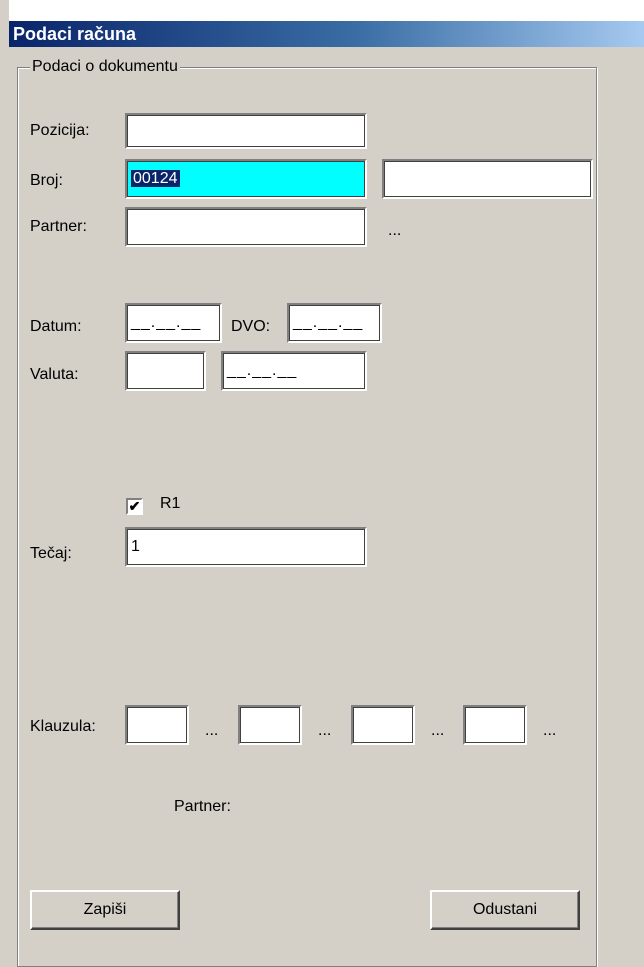  What do you see at coordinates (105, 910) in the screenshot?
I see `save-button: Zapiši` at bounding box center [105, 910].